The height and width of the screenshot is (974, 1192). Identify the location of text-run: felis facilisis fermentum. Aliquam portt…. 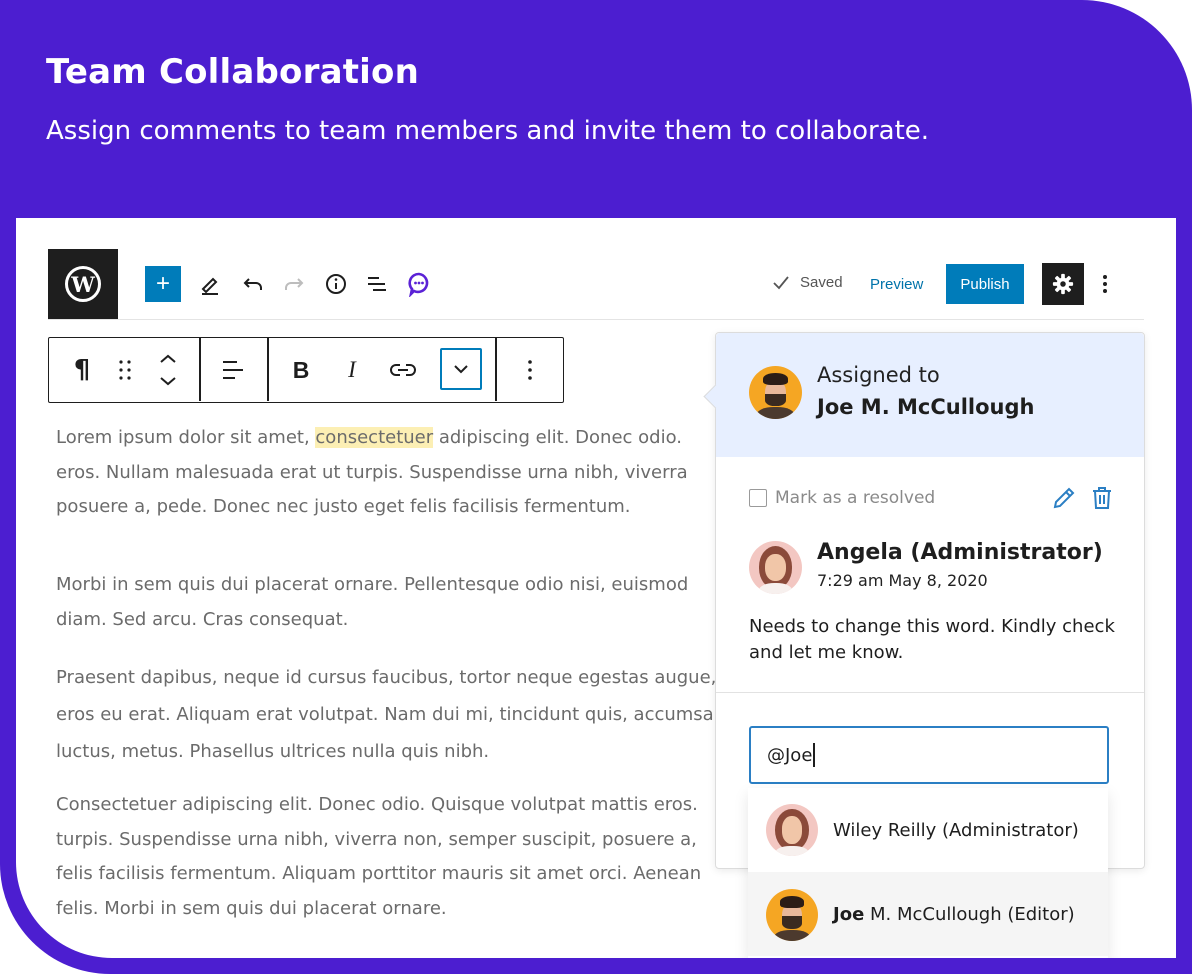
(379, 873).